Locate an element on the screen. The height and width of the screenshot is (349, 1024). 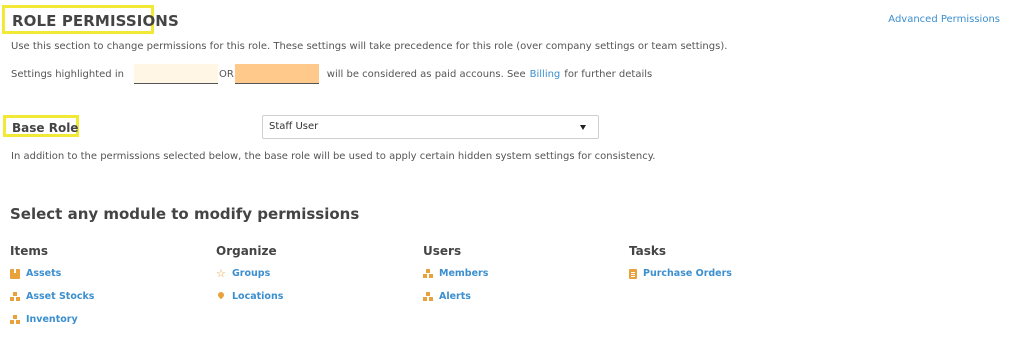
module-label: Locations is located at coordinates (258, 296).